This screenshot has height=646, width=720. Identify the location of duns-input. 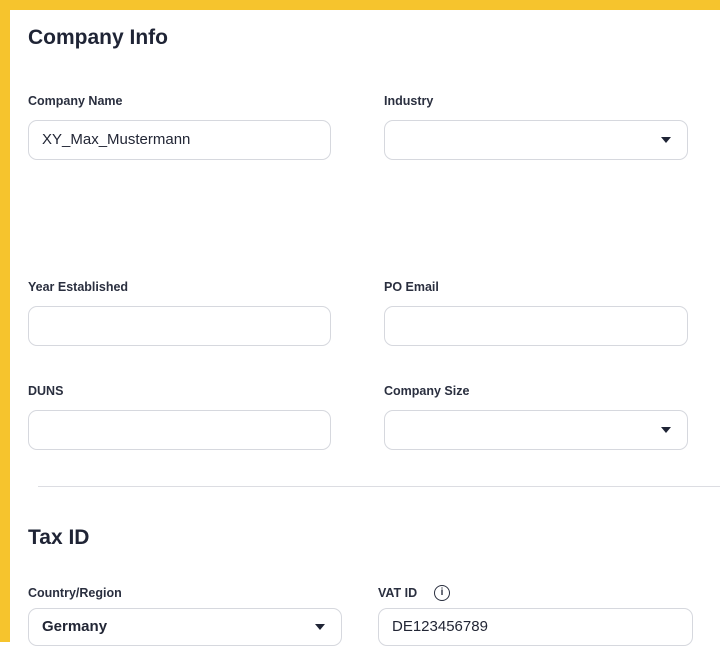
(179, 430).